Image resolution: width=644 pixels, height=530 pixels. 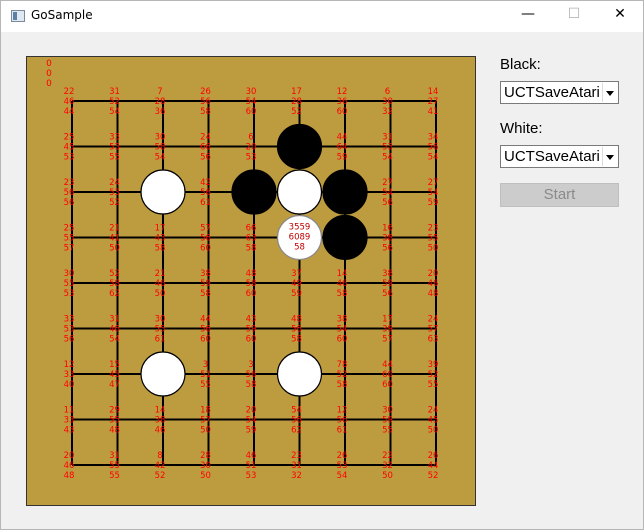 What do you see at coordinates (160, 229) in the screenshot?
I see `point-stat-value: 17` at bounding box center [160, 229].